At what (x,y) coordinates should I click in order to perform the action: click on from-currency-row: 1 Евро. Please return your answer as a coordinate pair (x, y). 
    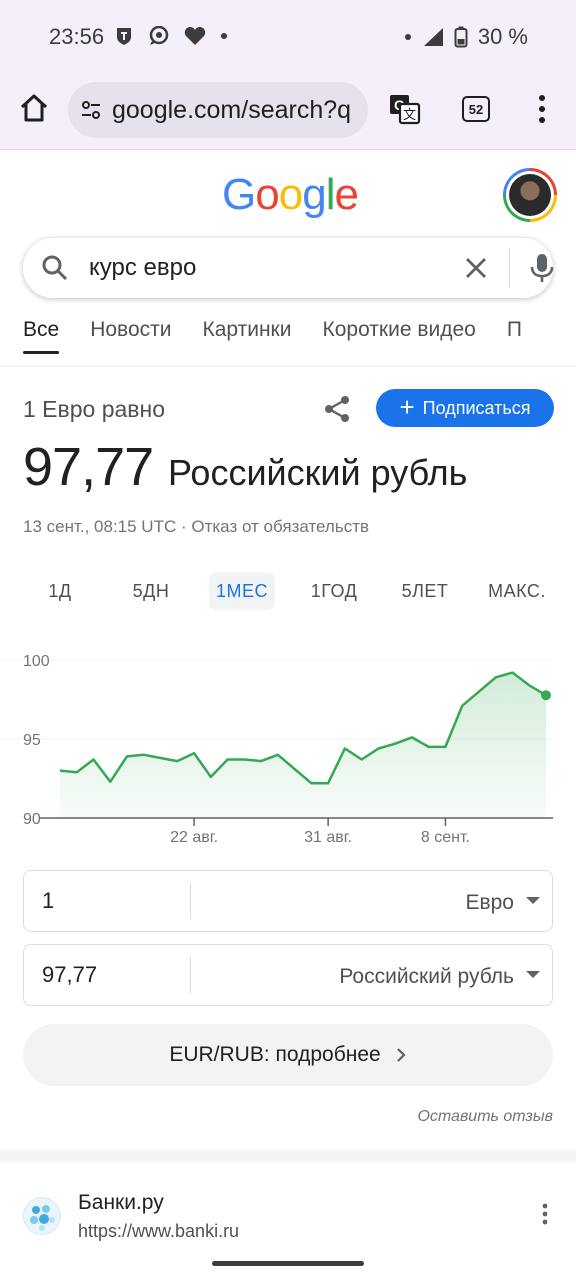
    Looking at the image, I should click on (288, 901).